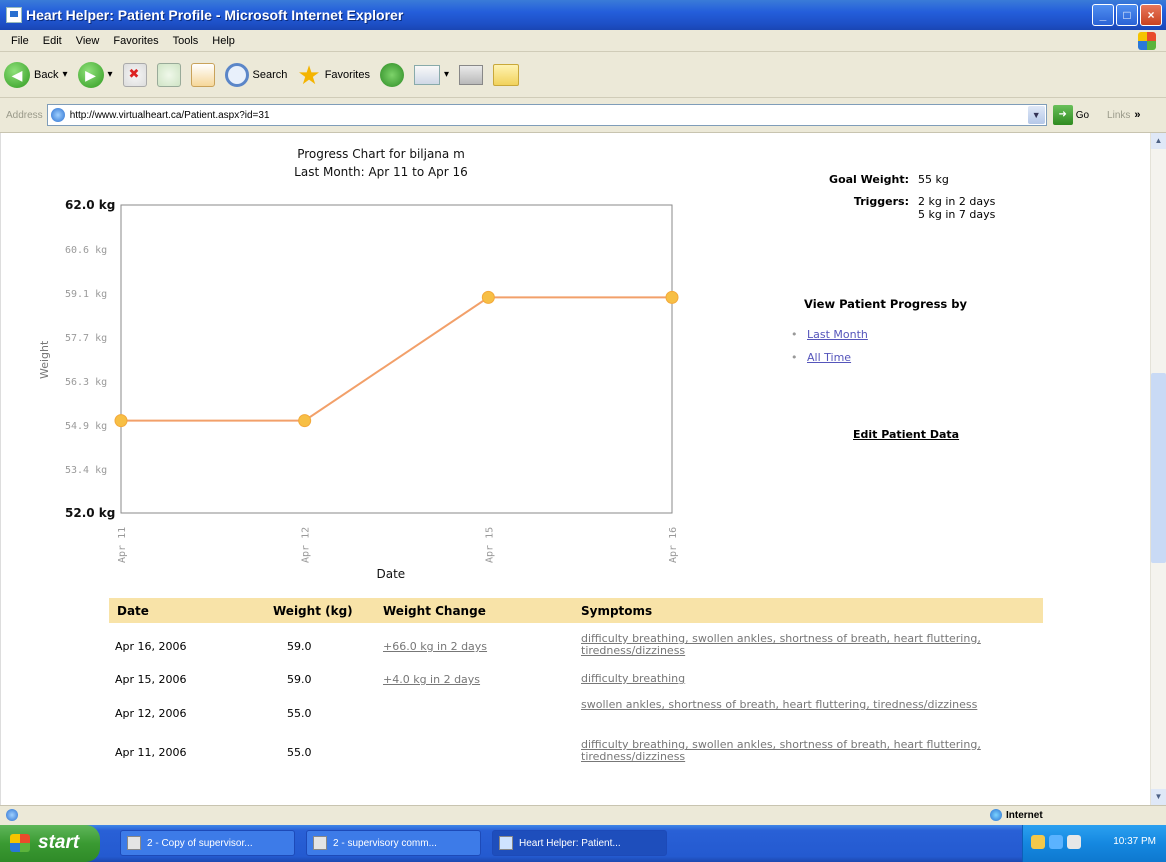 Image resolution: width=1166 pixels, height=862 pixels. Describe the element at coordinates (202, 74) in the screenshot. I see `home-icon` at that location.